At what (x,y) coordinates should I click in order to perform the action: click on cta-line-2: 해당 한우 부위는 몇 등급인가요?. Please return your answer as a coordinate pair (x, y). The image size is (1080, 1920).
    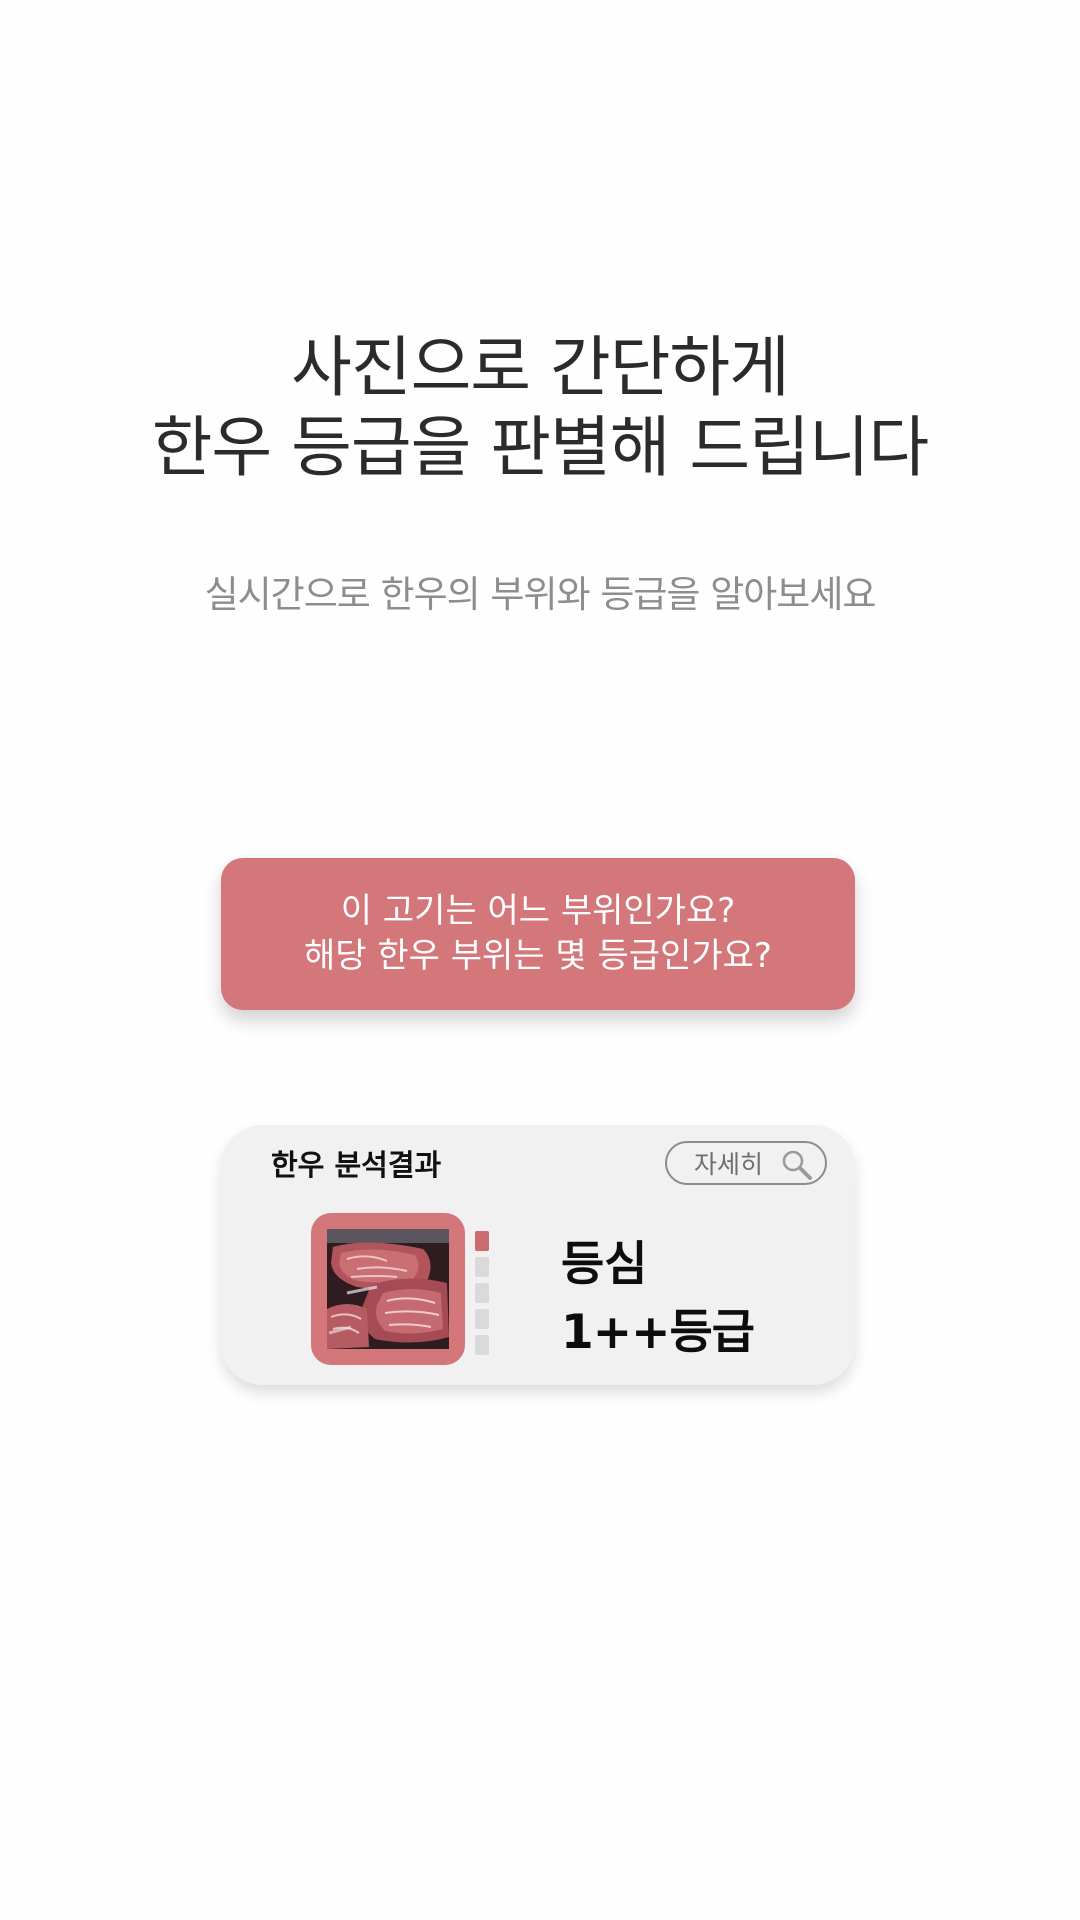
    Looking at the image, I should click on (538, 956).